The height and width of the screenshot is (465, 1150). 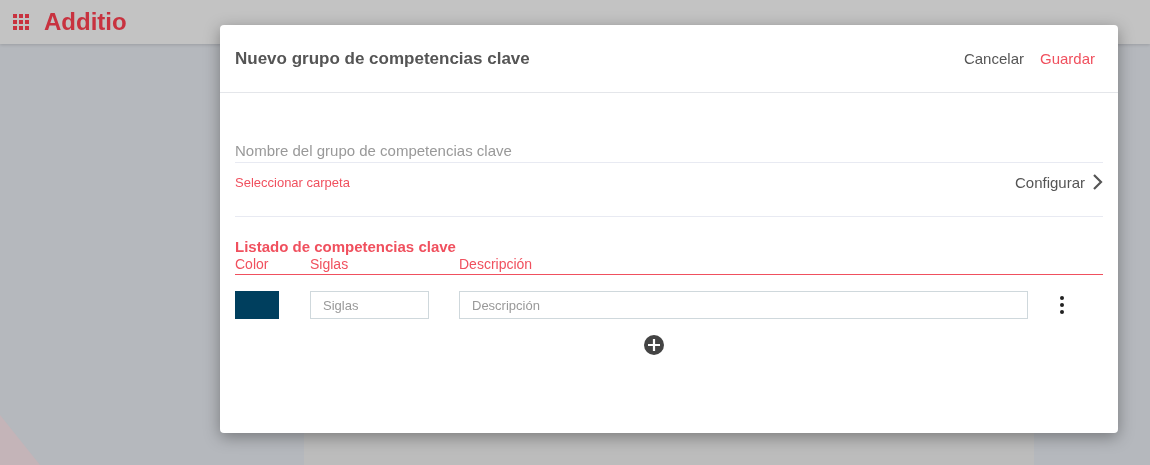 I want to click on column-header: Siglas, so click(x=330, y=265).